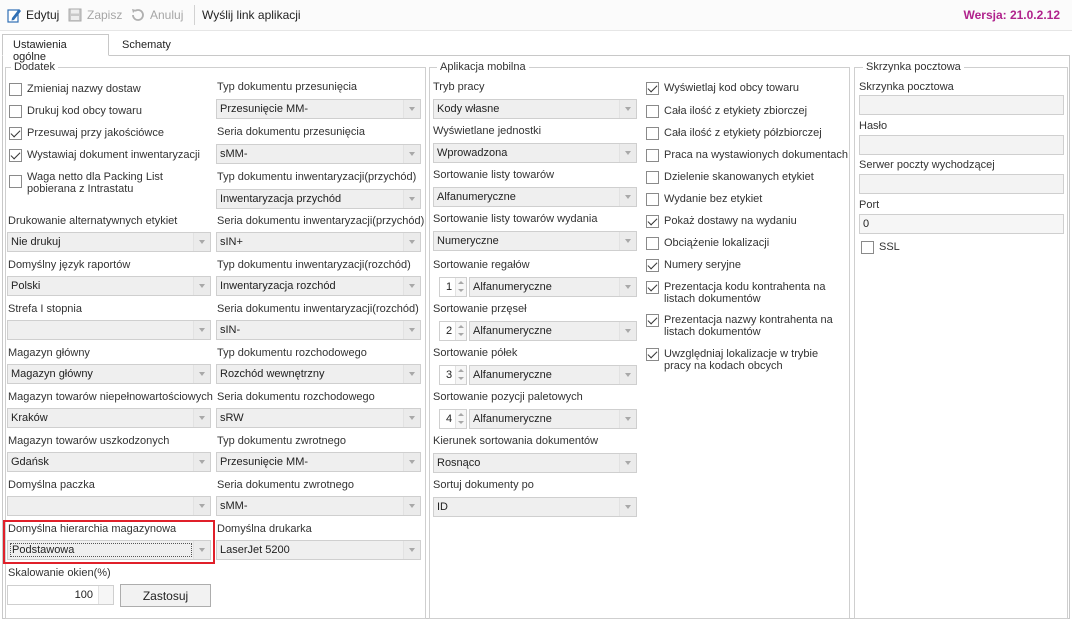 This screenshot has height=619, width=1072. I want to click on save-button: Zapisz, so click(94, 15).